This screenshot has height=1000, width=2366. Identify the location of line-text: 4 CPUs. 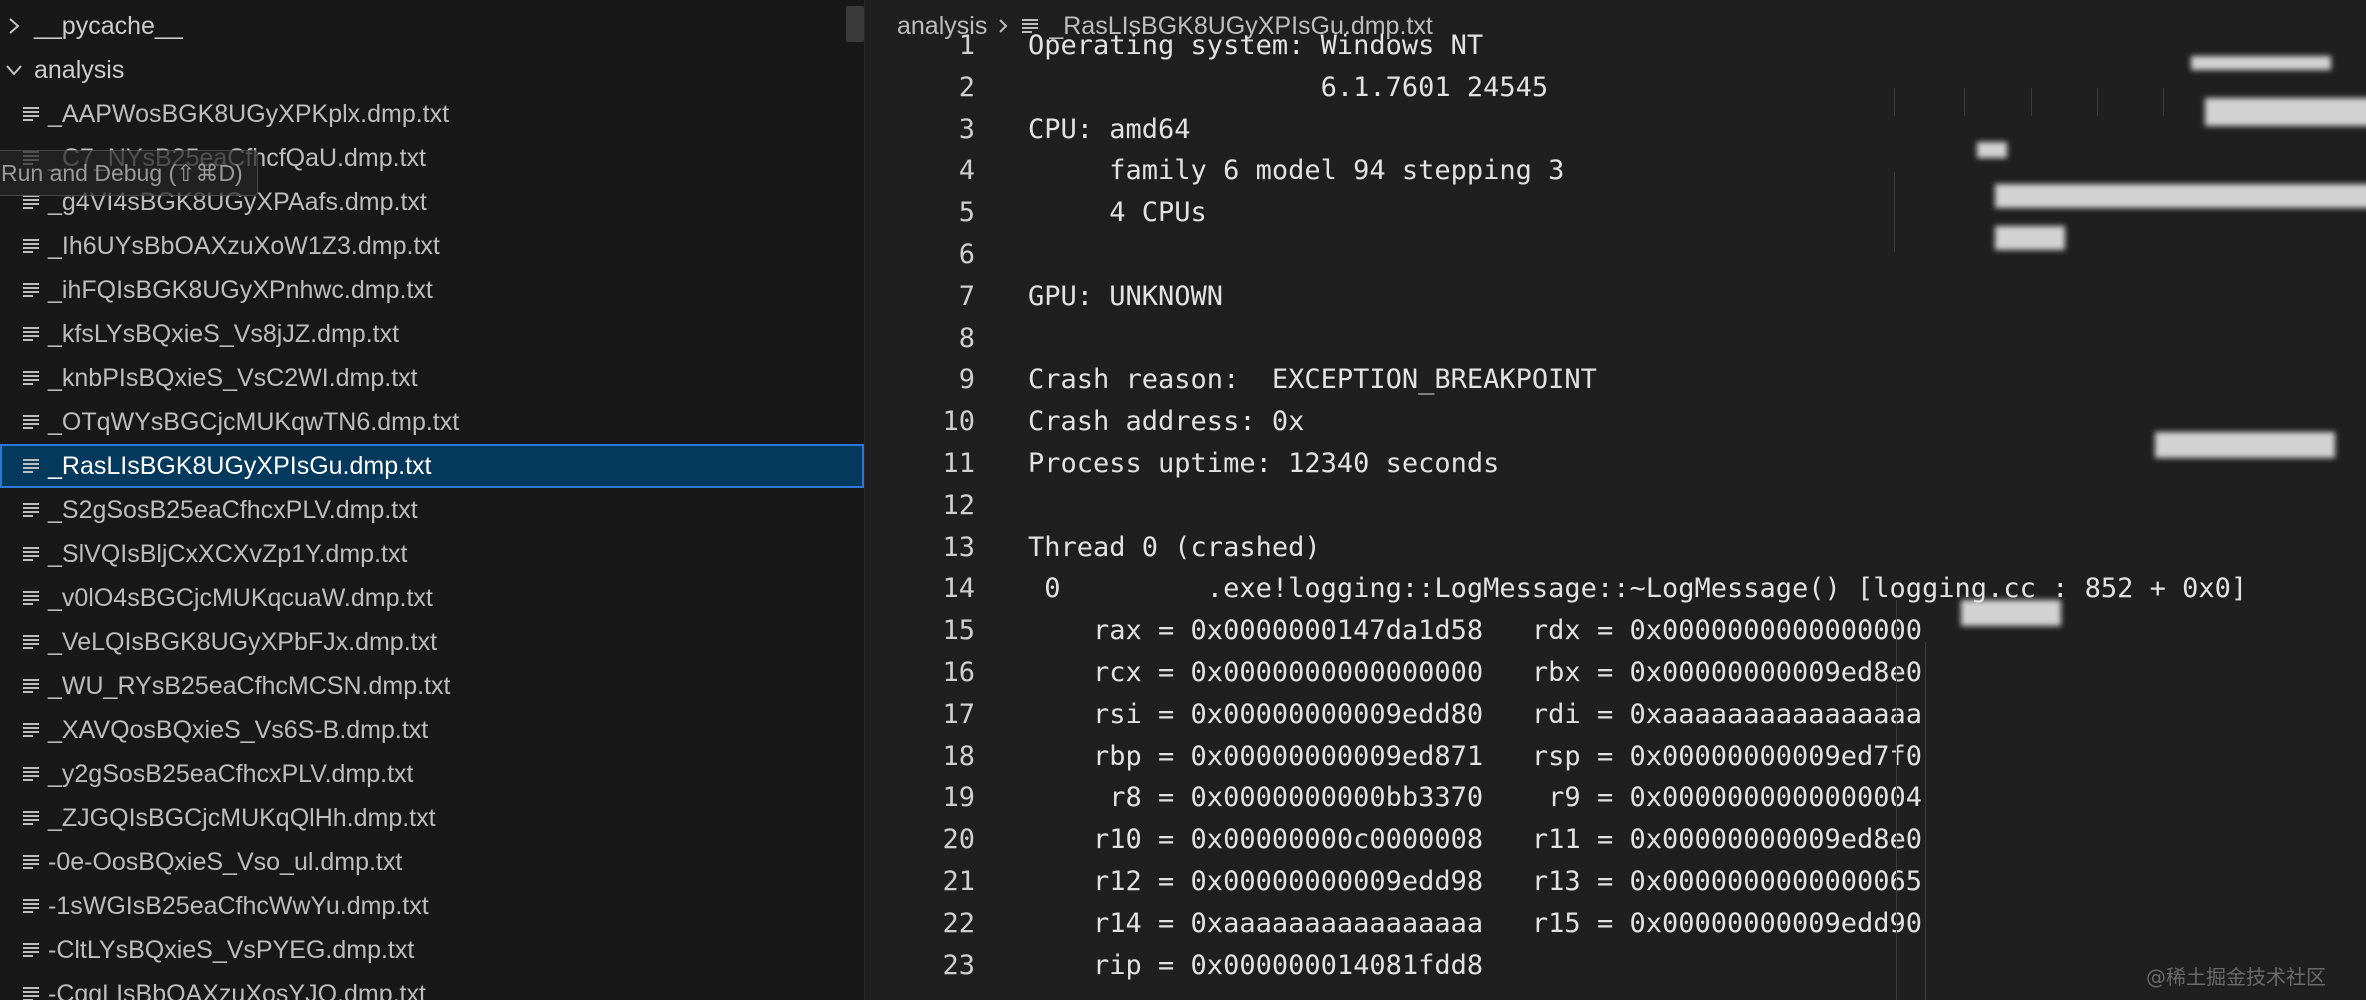
(1117, 213).